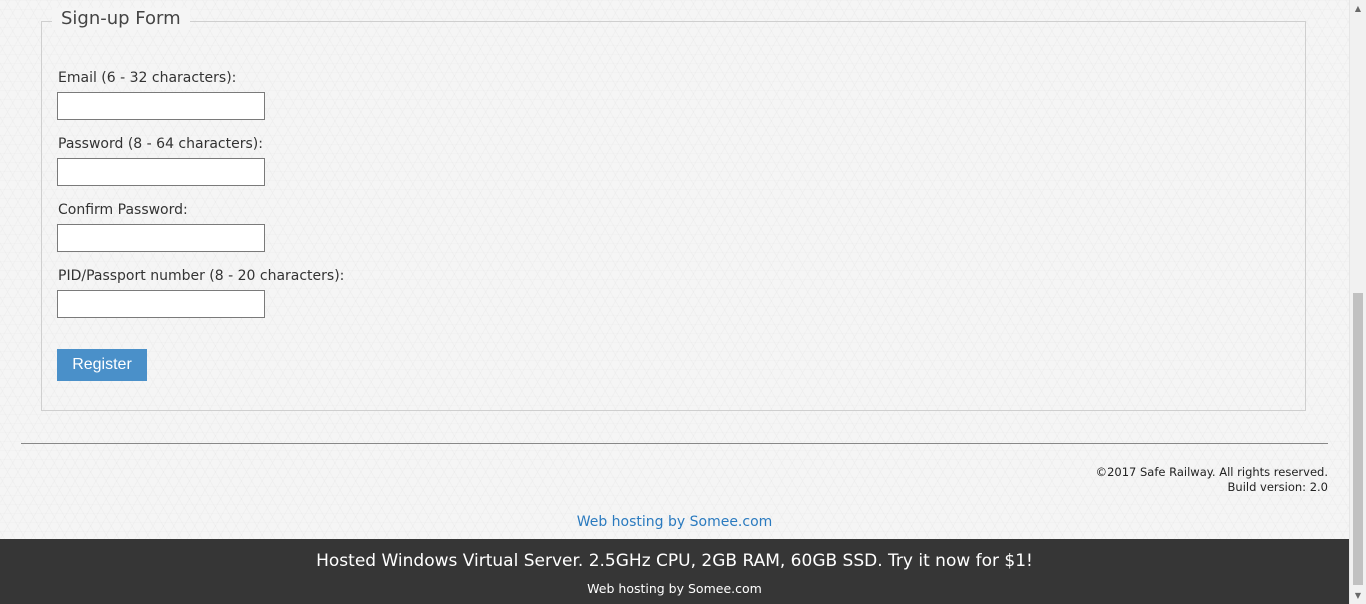 This screenshot has width=1366, height=604. I want to click on build-version-text: Build version: 2.0, so click(1277, 487).